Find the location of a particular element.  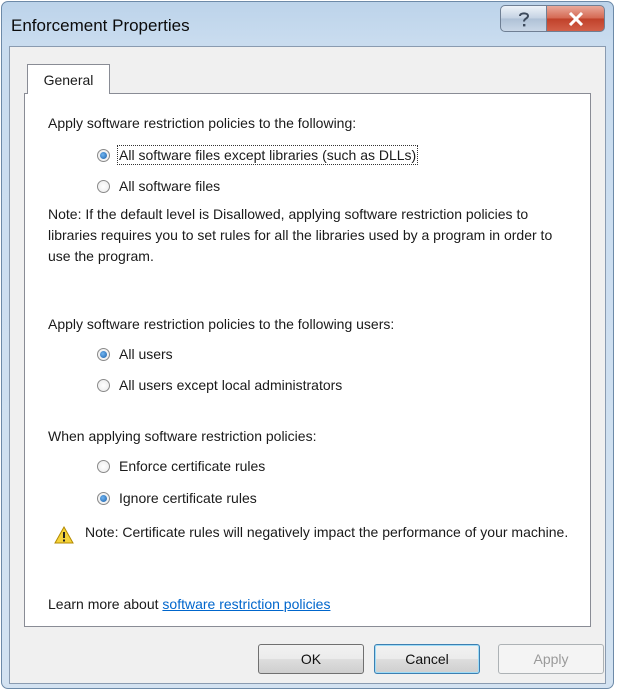

ok-button: OK is located at coordinates (311, 659).